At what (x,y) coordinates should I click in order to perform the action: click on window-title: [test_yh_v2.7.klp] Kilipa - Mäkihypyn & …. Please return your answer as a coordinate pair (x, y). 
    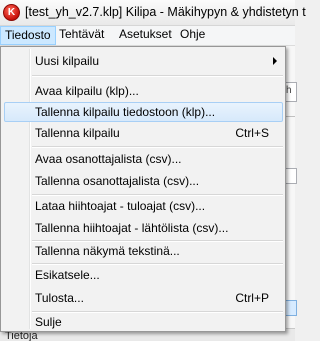
    Looking at the image, I should click on (165, 12).